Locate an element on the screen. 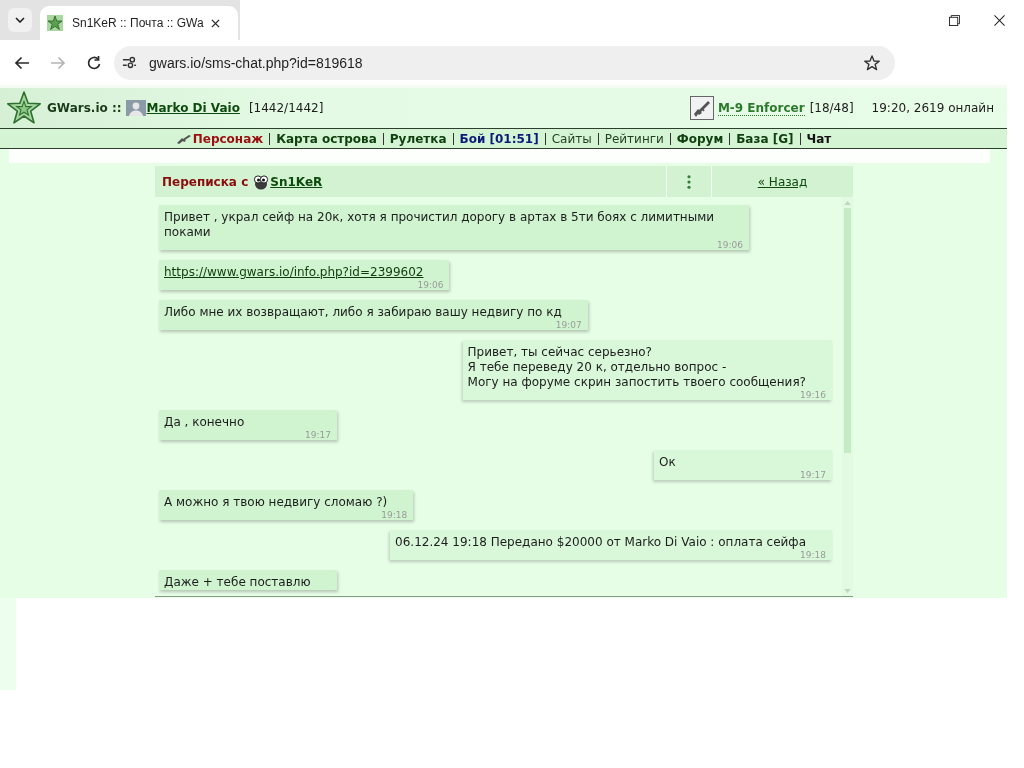  menu-link: Рулетка is located at coordinates (418, 138).